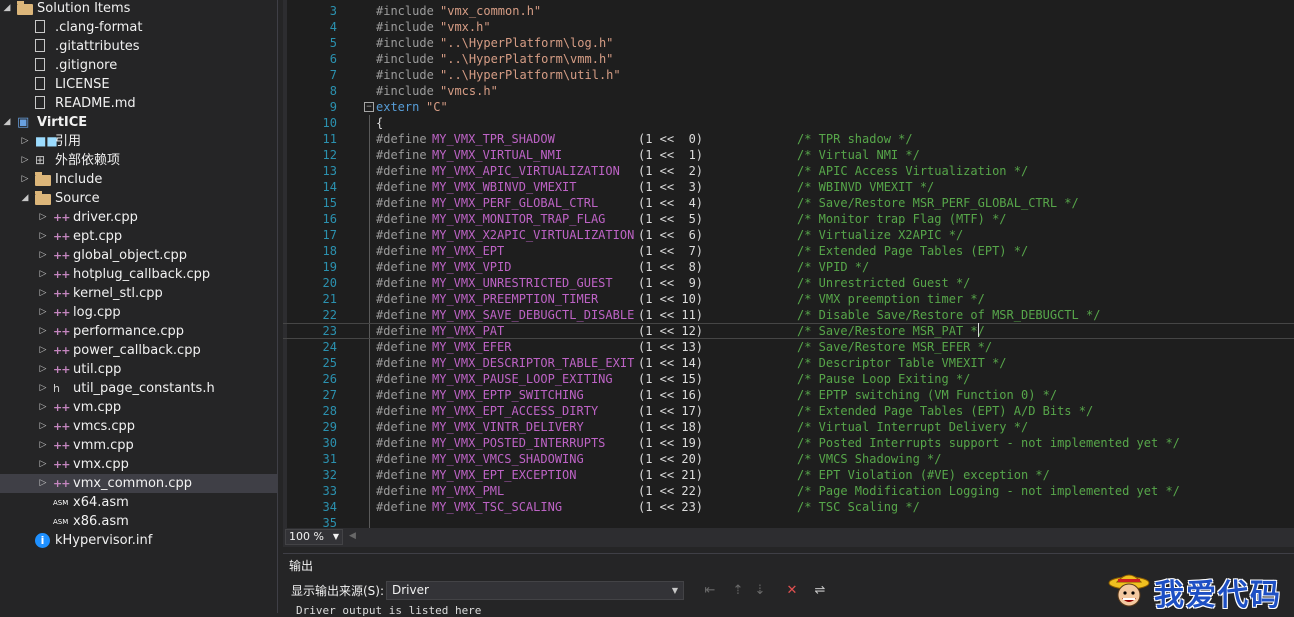 This screenshot has width=1294, height=617. I want to click on word-wrap-icon: ⇌, so click(820, 591).